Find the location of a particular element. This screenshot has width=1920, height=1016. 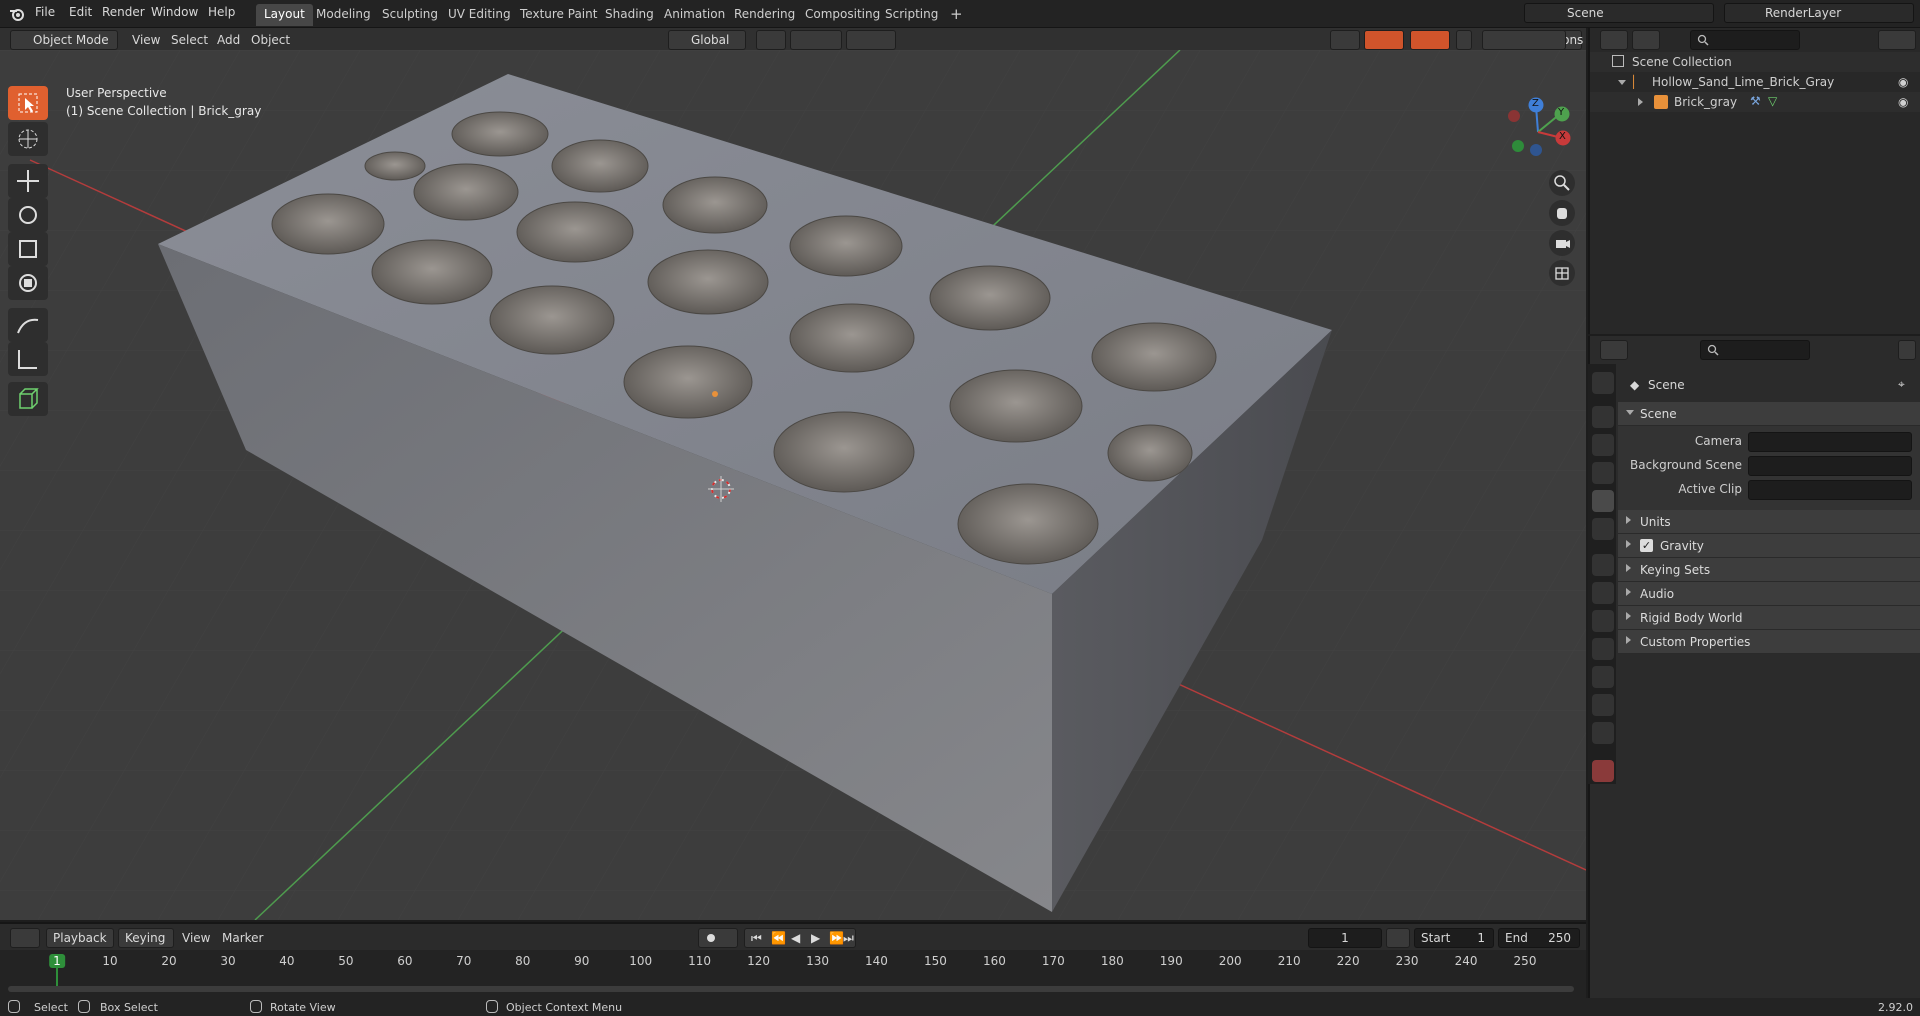

display-mode-icon is located at coordinates (1646, 40).